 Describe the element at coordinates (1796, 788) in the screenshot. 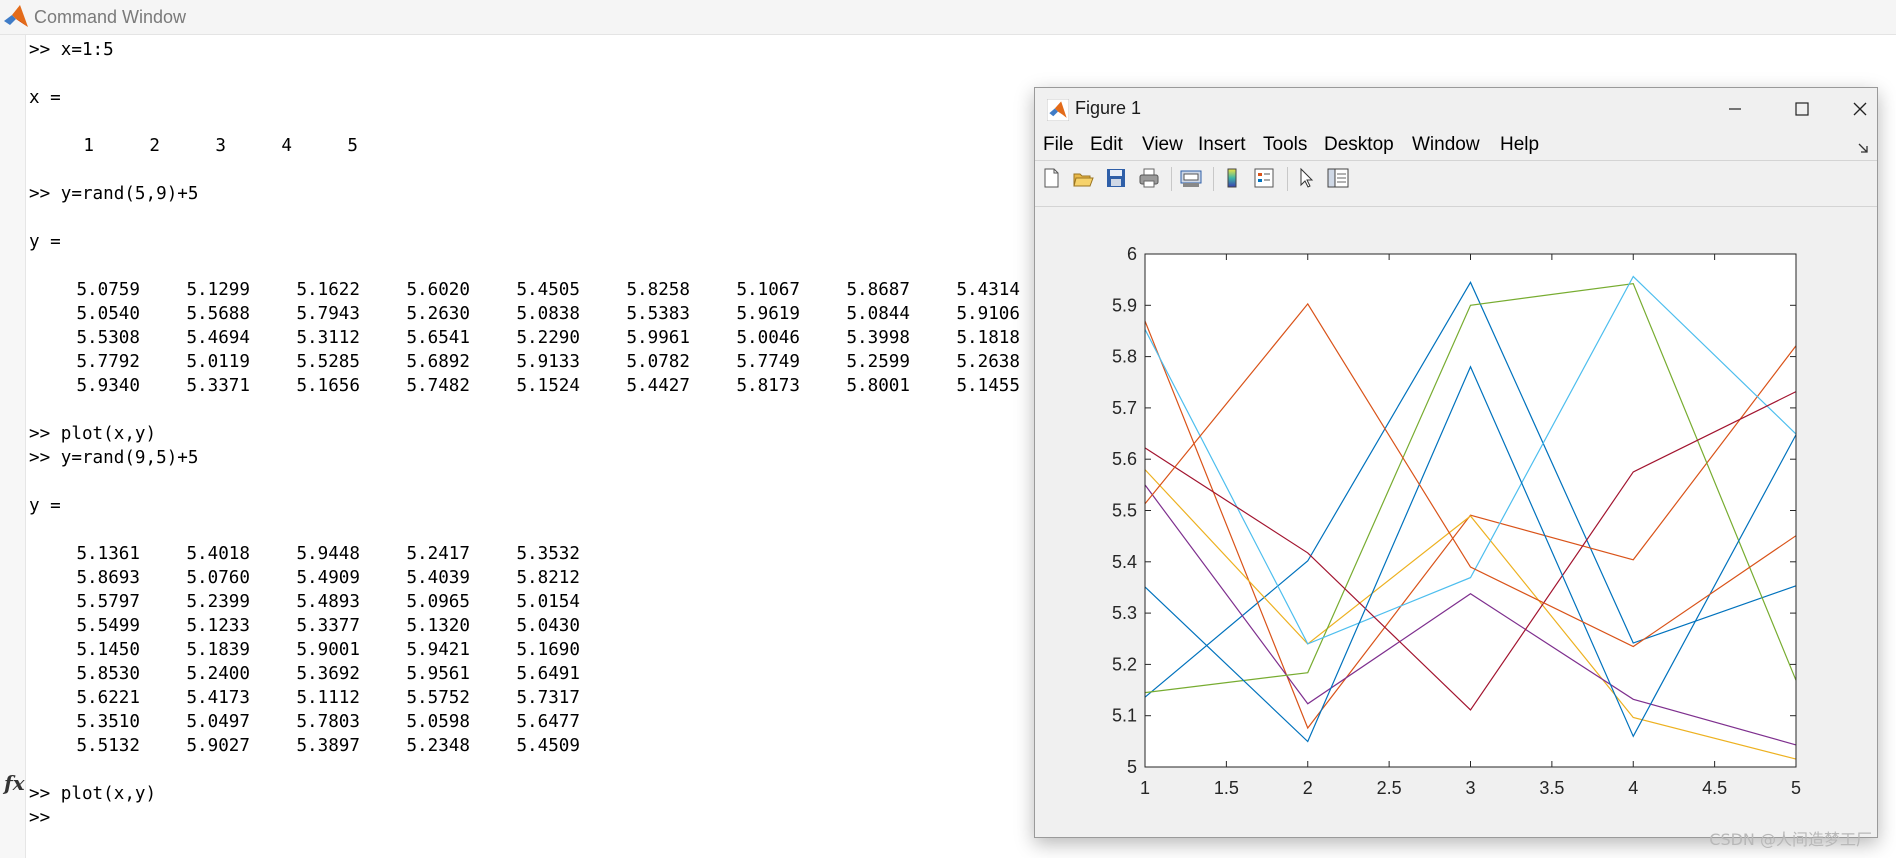

I see `x-tick-label: 5` at that location.